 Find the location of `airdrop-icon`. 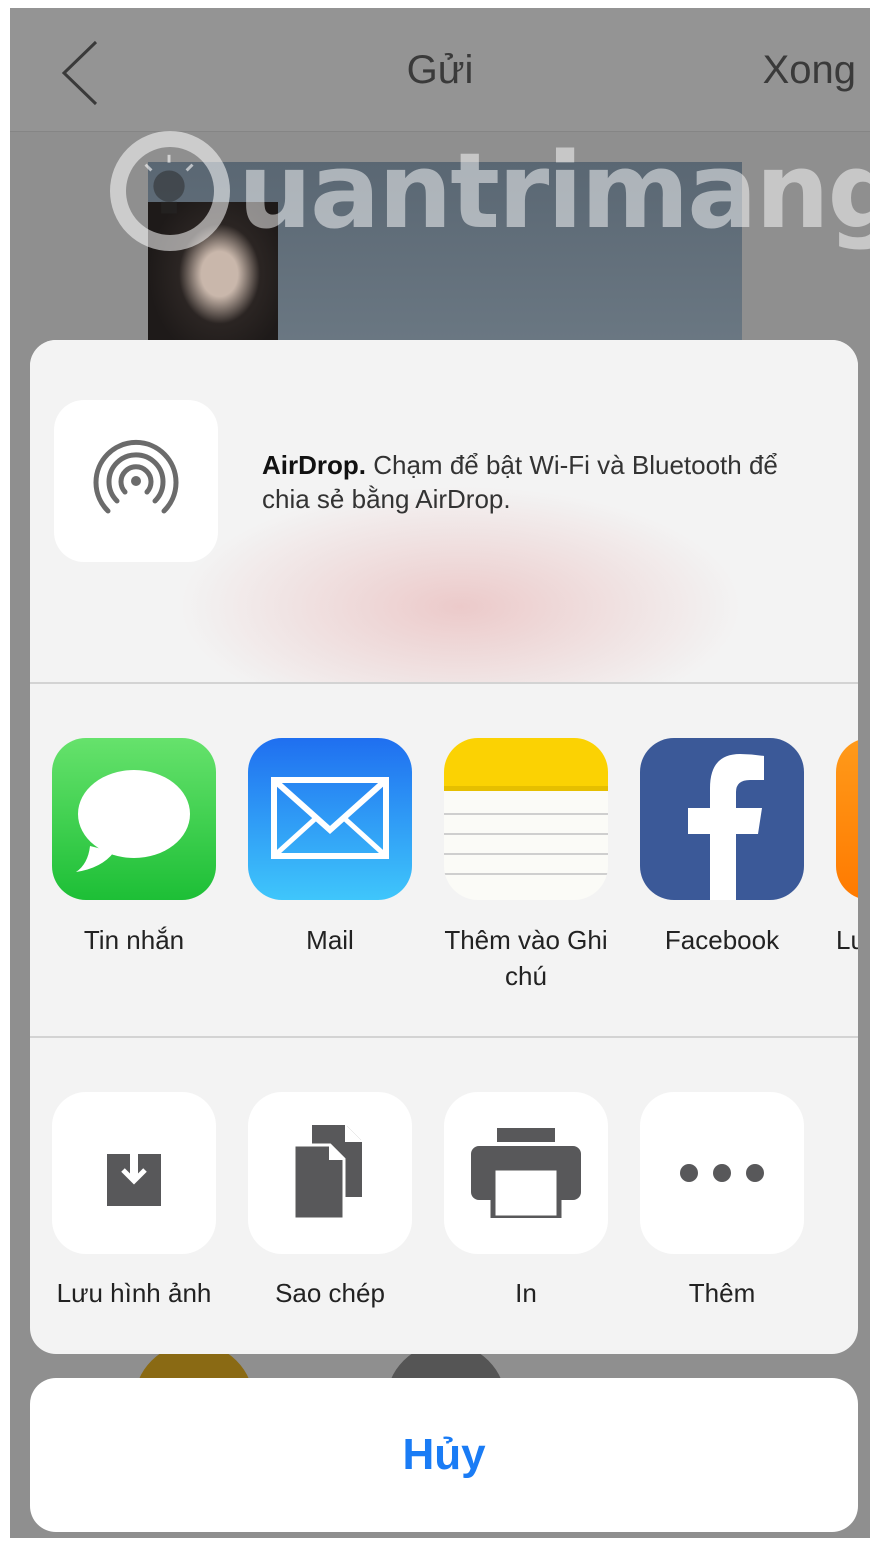

airdrop-icon is located at coordinates (136, 481).